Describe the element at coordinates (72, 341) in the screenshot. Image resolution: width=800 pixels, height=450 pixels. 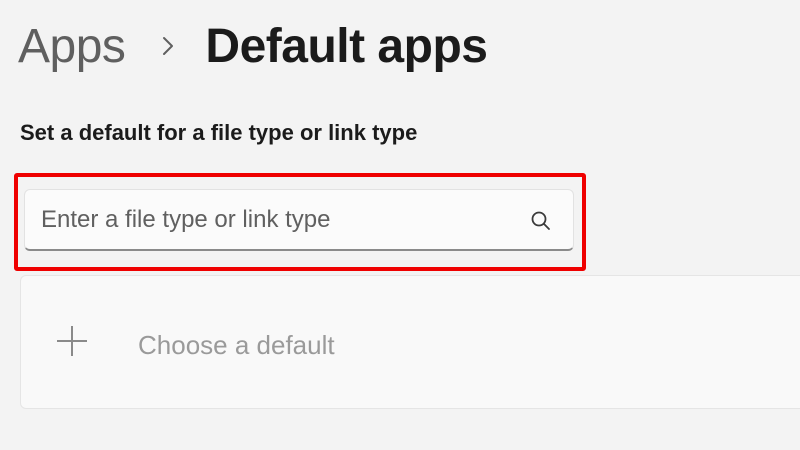
I see `plus-icon` at that location.